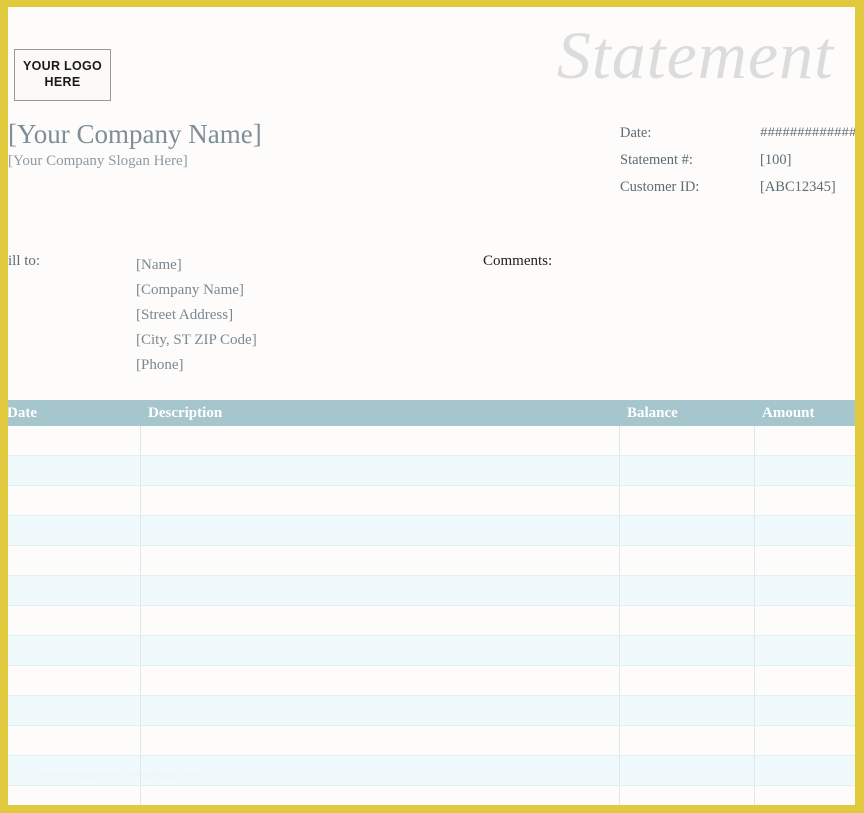 The height and width of the screenshot is (813, 864). What do you see at coordinates (737, 192) in the screenshot?
I see `meta-row-customer-id: Customer ID: [ABC12345]` at bounding box center [737, 192].